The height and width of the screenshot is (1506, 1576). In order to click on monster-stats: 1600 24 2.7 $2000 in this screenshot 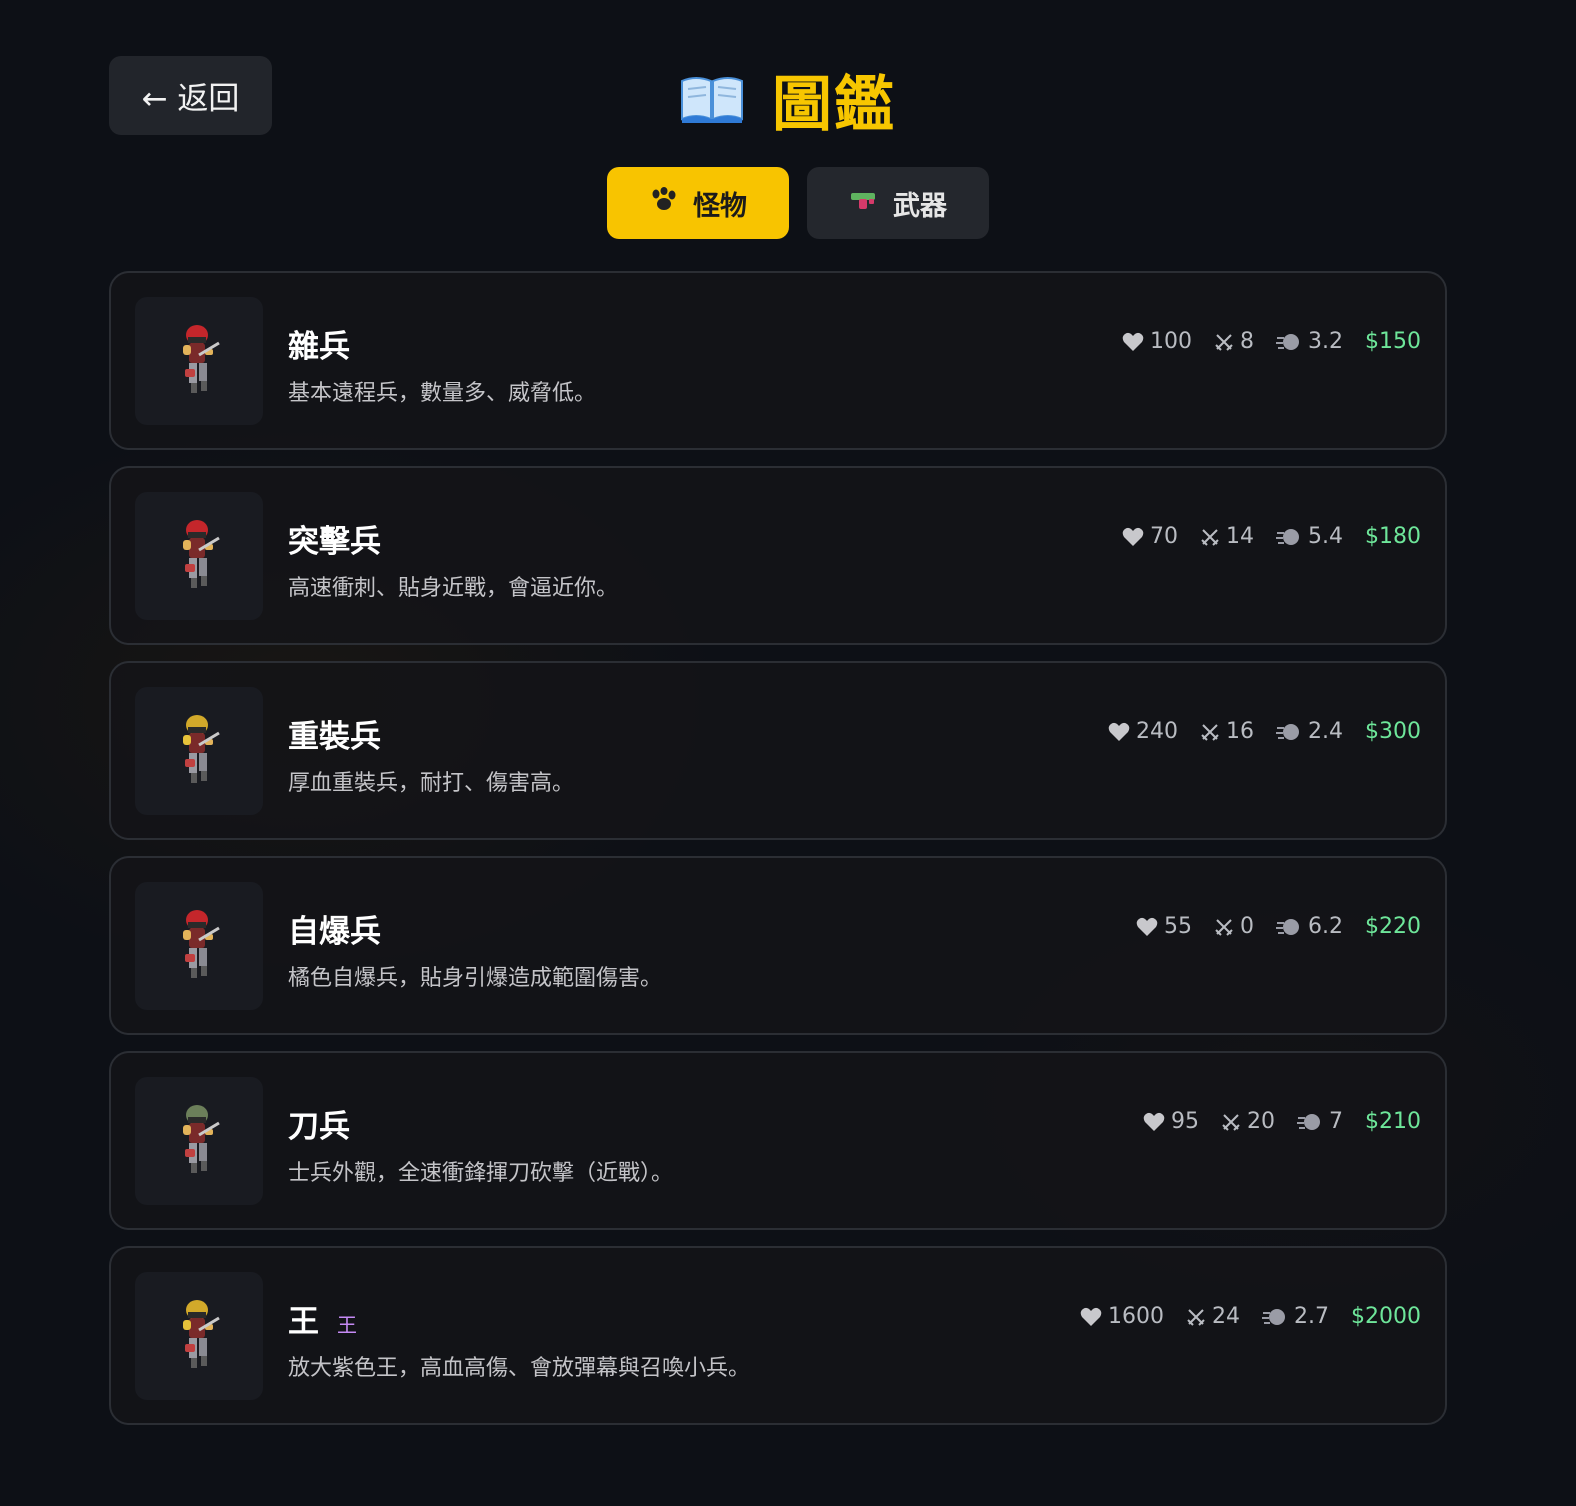, I will do `click(1250, 1316)`.